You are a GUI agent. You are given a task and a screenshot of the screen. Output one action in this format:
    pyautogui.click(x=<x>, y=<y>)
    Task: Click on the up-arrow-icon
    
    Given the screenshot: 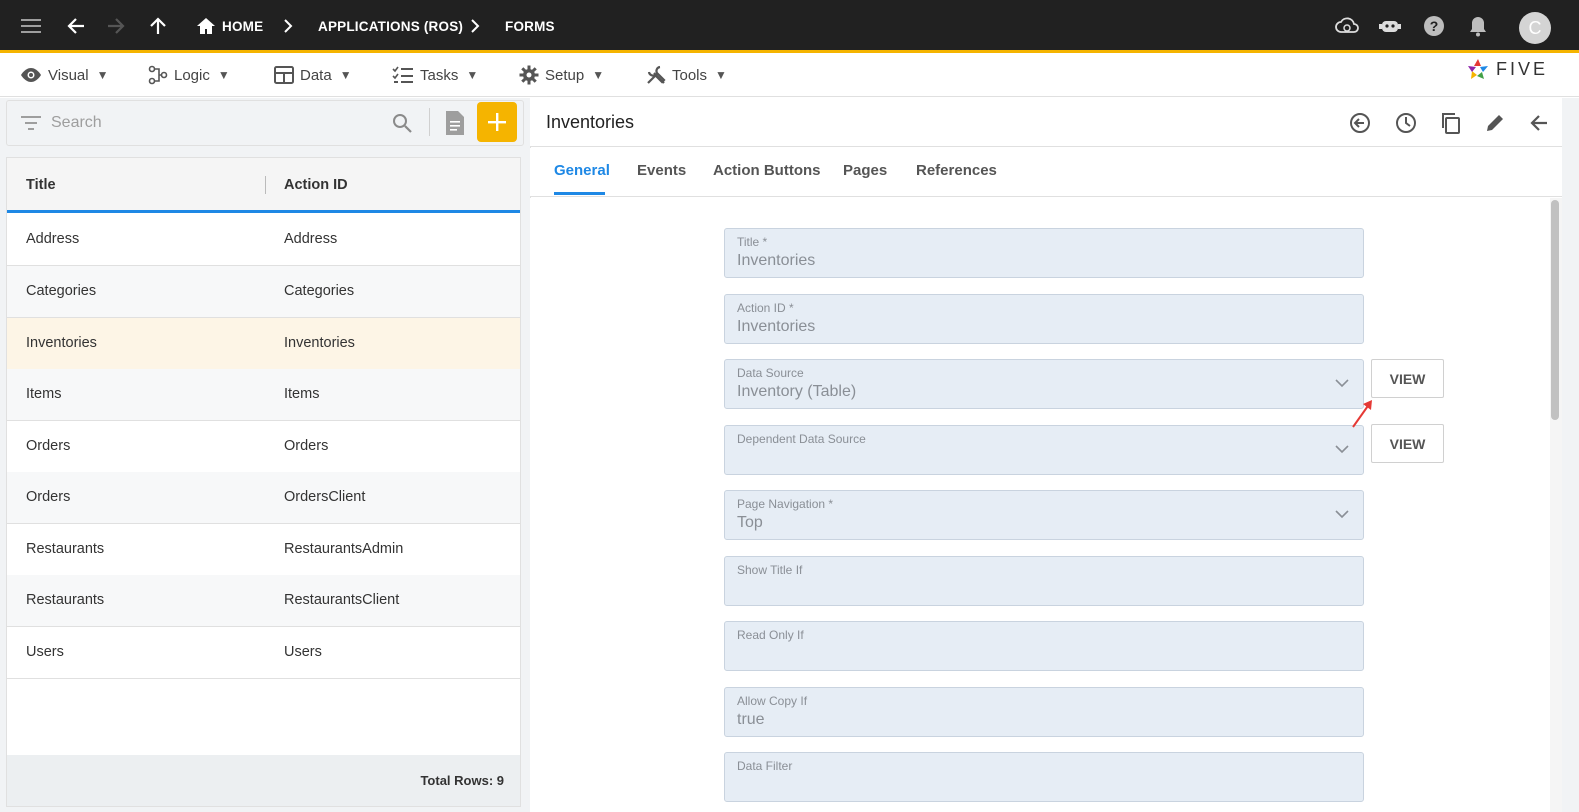 What is the action you would take?
    pyautogui.click(x=158, y=26)
    